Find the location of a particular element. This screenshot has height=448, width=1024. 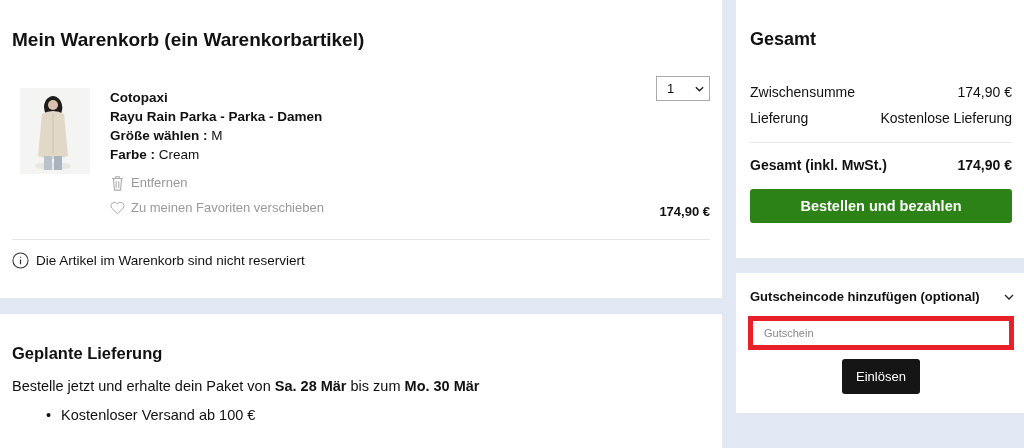

voucher-title: Gutscheincode hinzufügen (optional) is located at coordinates (865, 296).